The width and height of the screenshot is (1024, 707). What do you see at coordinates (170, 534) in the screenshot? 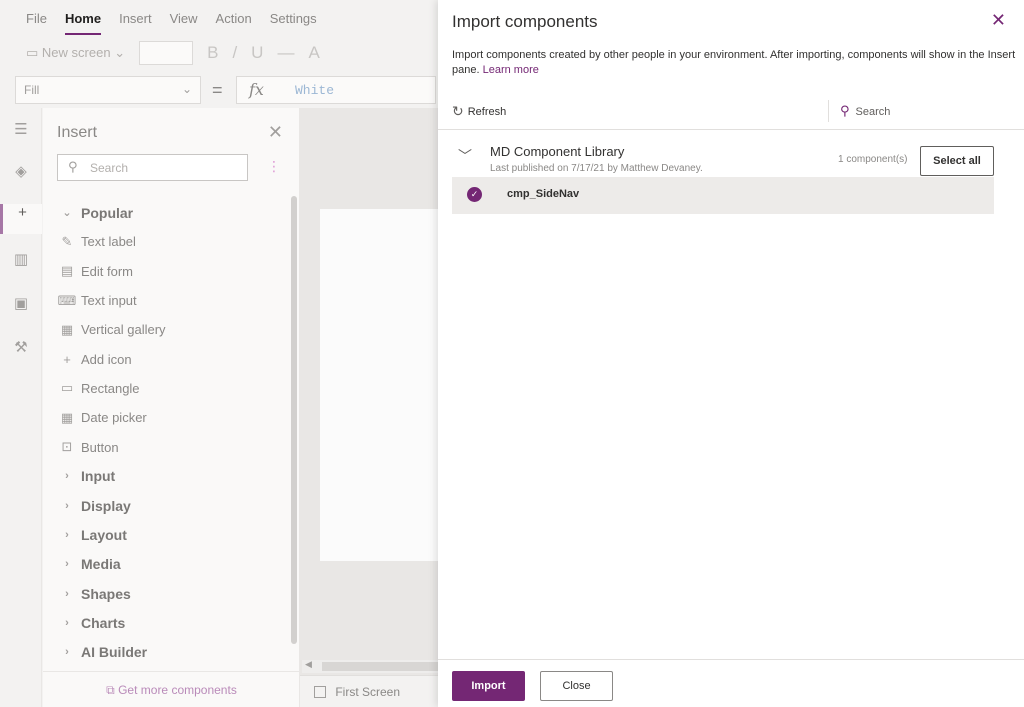
I see `insert-group: › Layout` at bounding box center [170, 534].